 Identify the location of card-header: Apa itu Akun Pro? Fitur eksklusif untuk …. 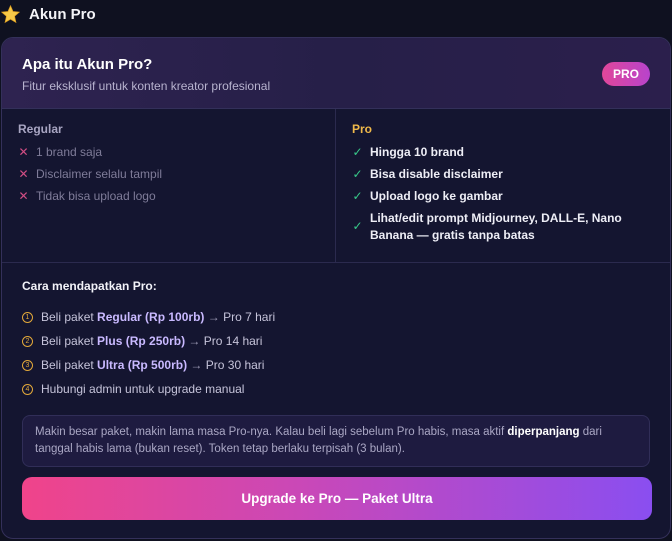
(336, 73).